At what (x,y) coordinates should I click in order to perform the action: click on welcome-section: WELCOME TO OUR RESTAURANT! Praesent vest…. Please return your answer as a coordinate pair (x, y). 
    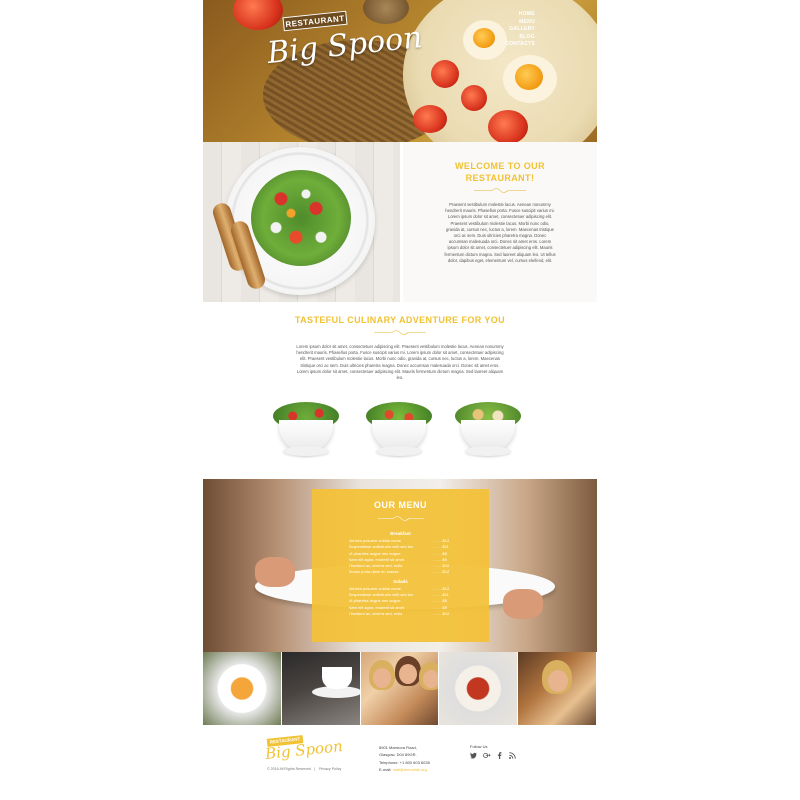
    Looking at the image, I should click on (400, 222).